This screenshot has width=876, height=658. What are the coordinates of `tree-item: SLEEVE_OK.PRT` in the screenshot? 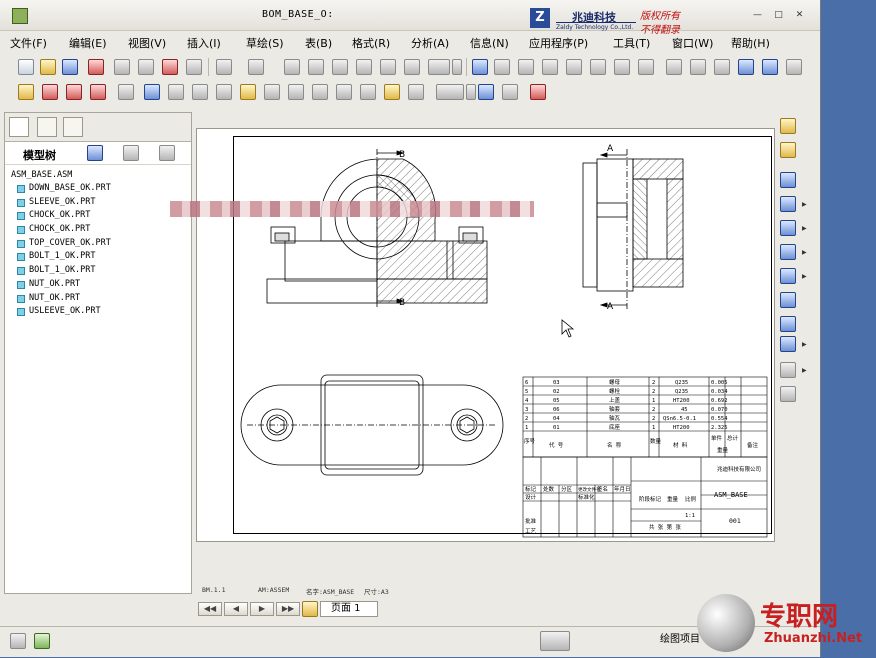 It's located at (61, 203).